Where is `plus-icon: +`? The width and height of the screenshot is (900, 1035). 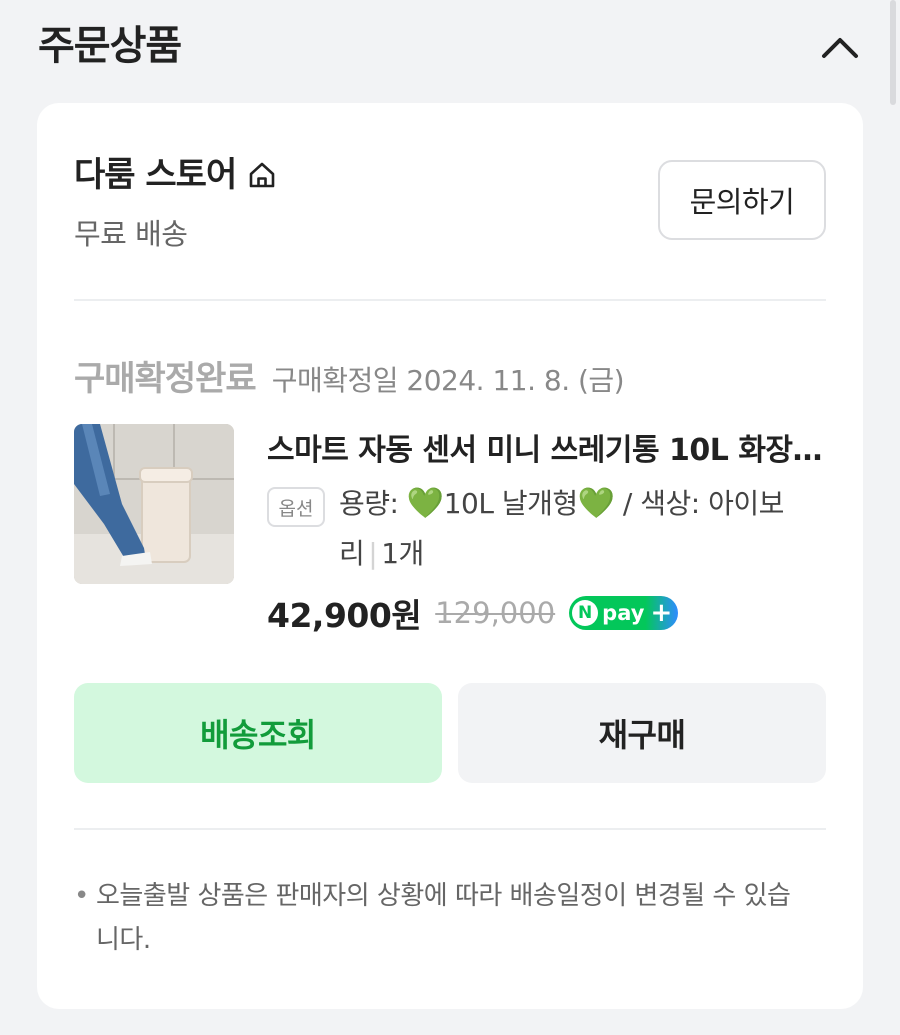
plus-icon: + is located at coordinates (661, 613).